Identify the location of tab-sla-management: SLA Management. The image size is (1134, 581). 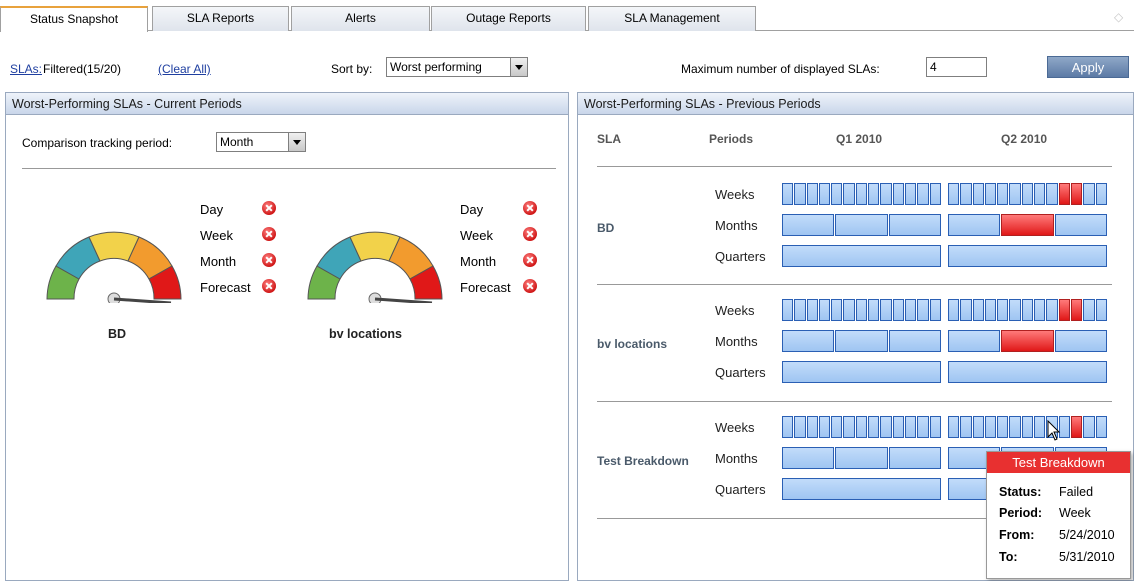
(672, 18).